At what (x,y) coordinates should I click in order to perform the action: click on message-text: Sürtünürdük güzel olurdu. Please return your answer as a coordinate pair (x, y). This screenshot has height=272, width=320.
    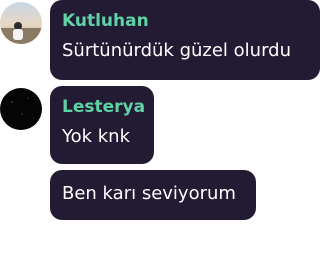
    Looking at the image, I should click on (176, 50).